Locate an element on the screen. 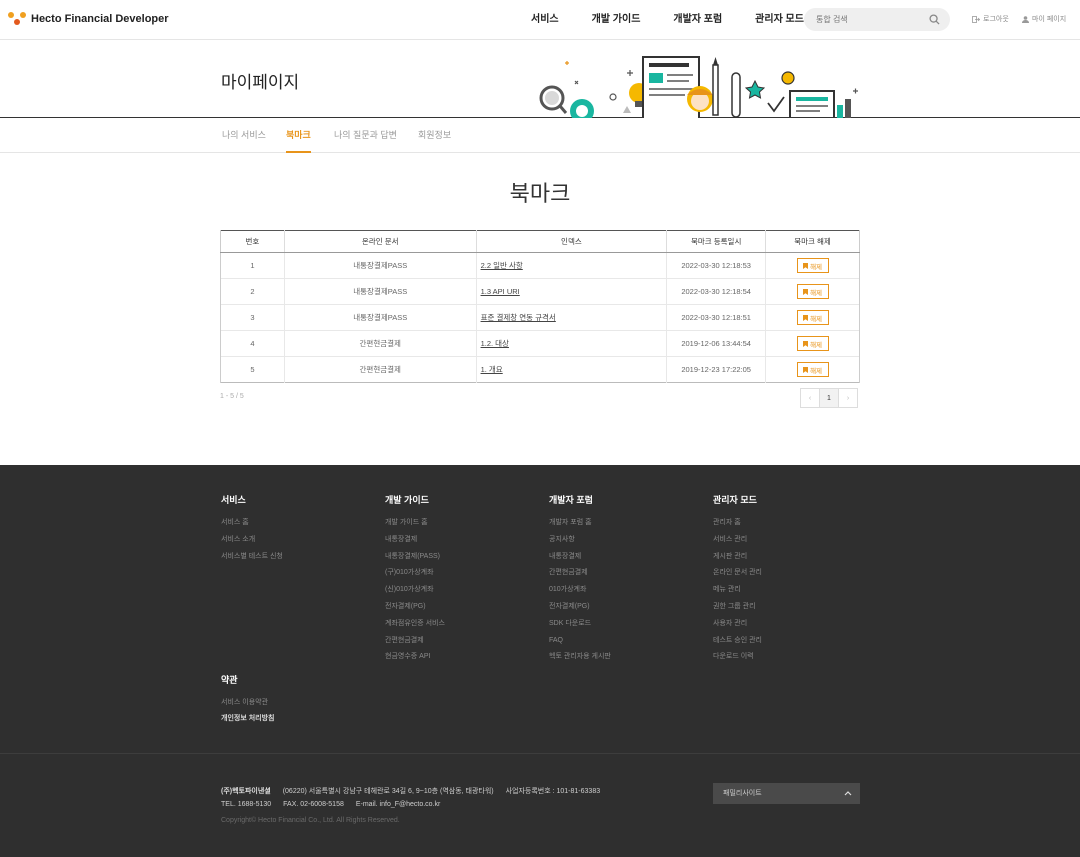 The width and height of the screenshot is (1080, 857). tab-my-service: 나의 서비스 is located at coordinates (244, 135).